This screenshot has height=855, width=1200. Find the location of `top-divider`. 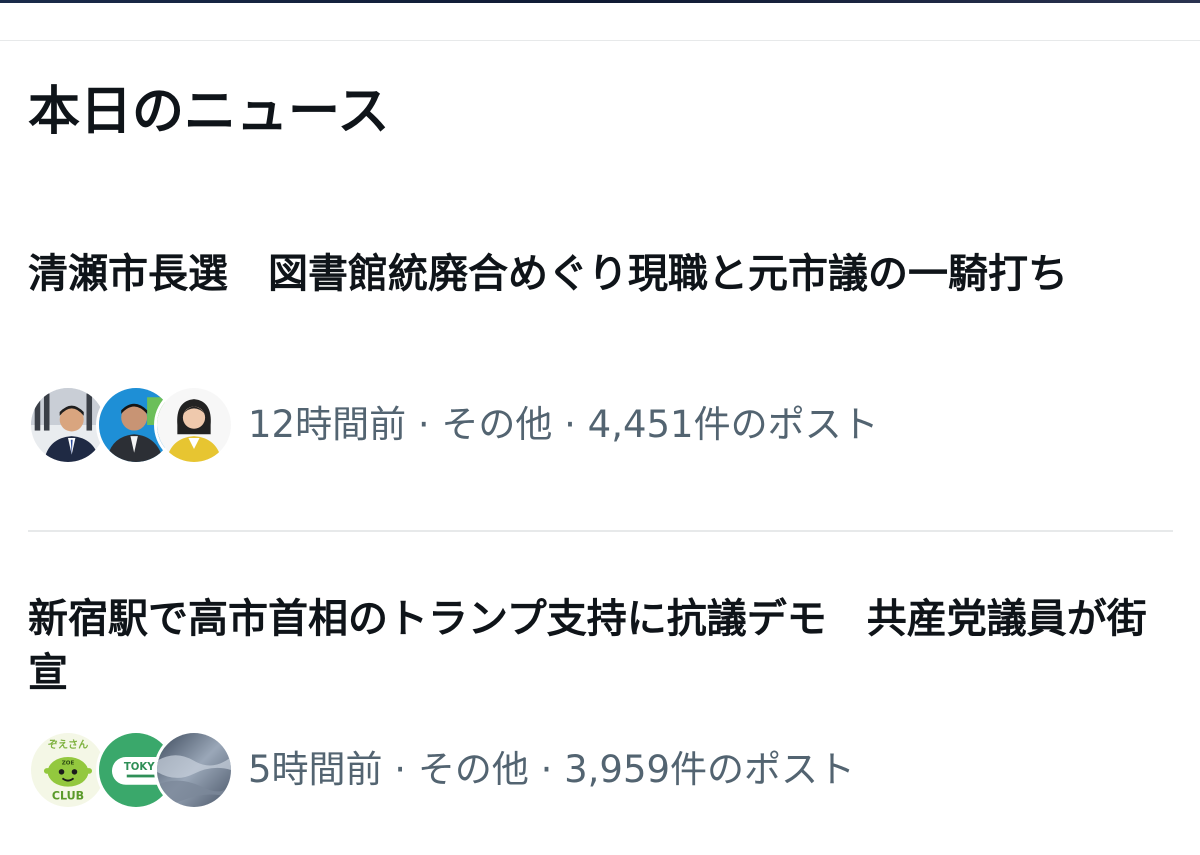

top-divider is located at coordinates (600, 40).